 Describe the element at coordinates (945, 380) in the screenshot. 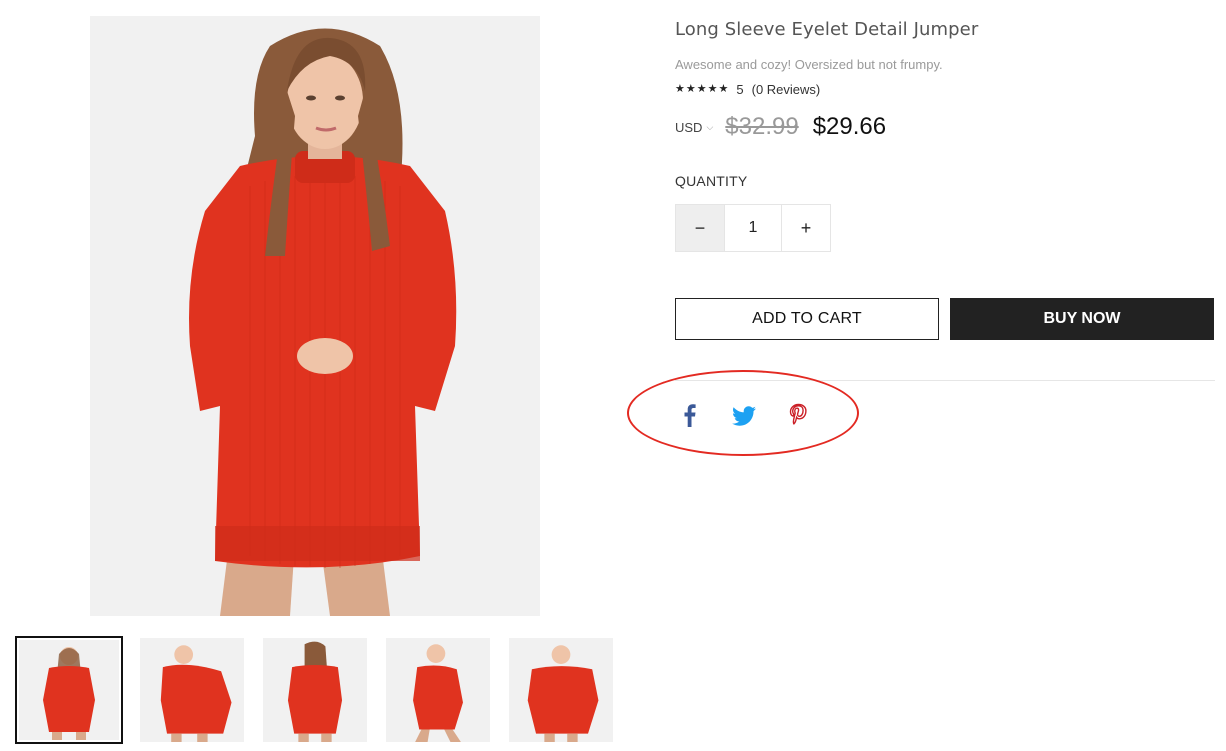

I see `divider` at that location.